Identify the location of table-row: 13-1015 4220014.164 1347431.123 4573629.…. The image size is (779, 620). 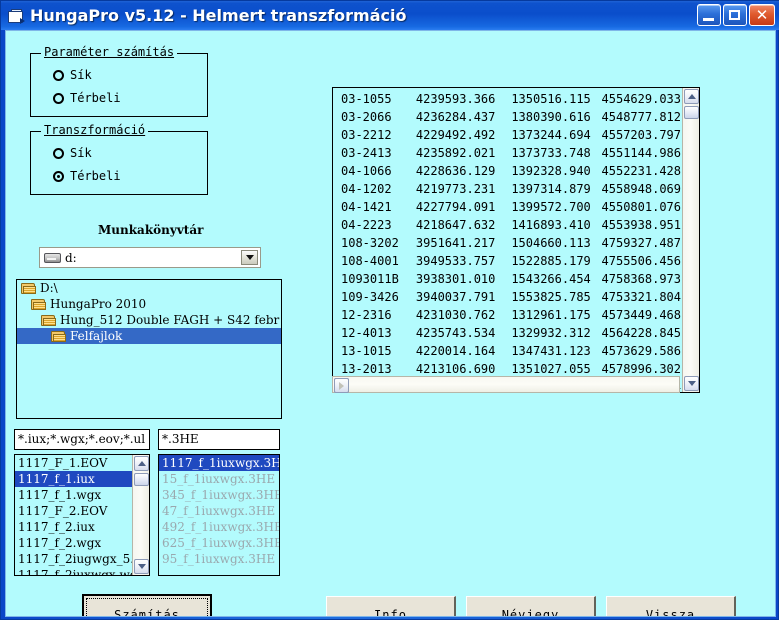
(507, 351).